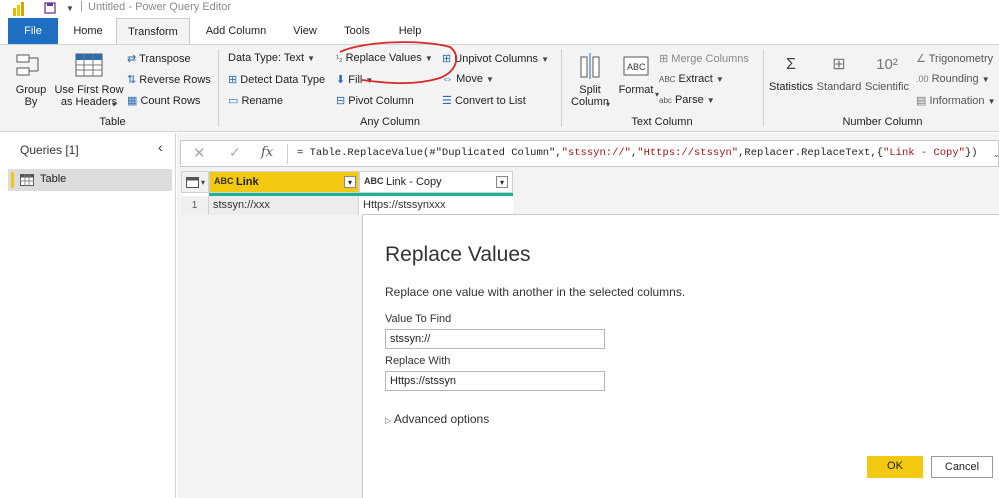 This screenshot has width=999, height=498. I want to click on information-icon: ▤, so click(921, 101).